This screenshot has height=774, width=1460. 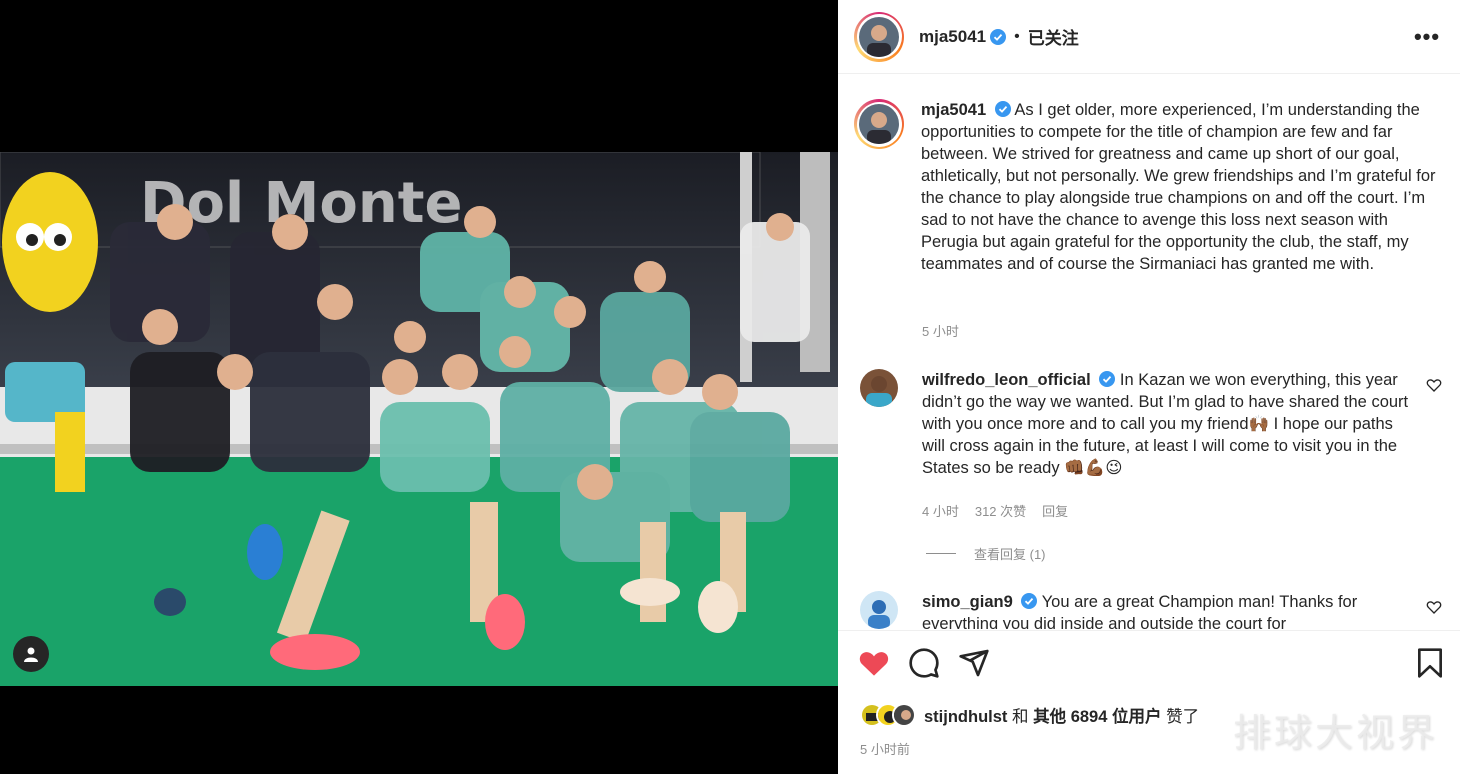 What do you see at coordinates (941, 553) in the screenshot?
I see `replies-divider` at bounding box center [941, 553].